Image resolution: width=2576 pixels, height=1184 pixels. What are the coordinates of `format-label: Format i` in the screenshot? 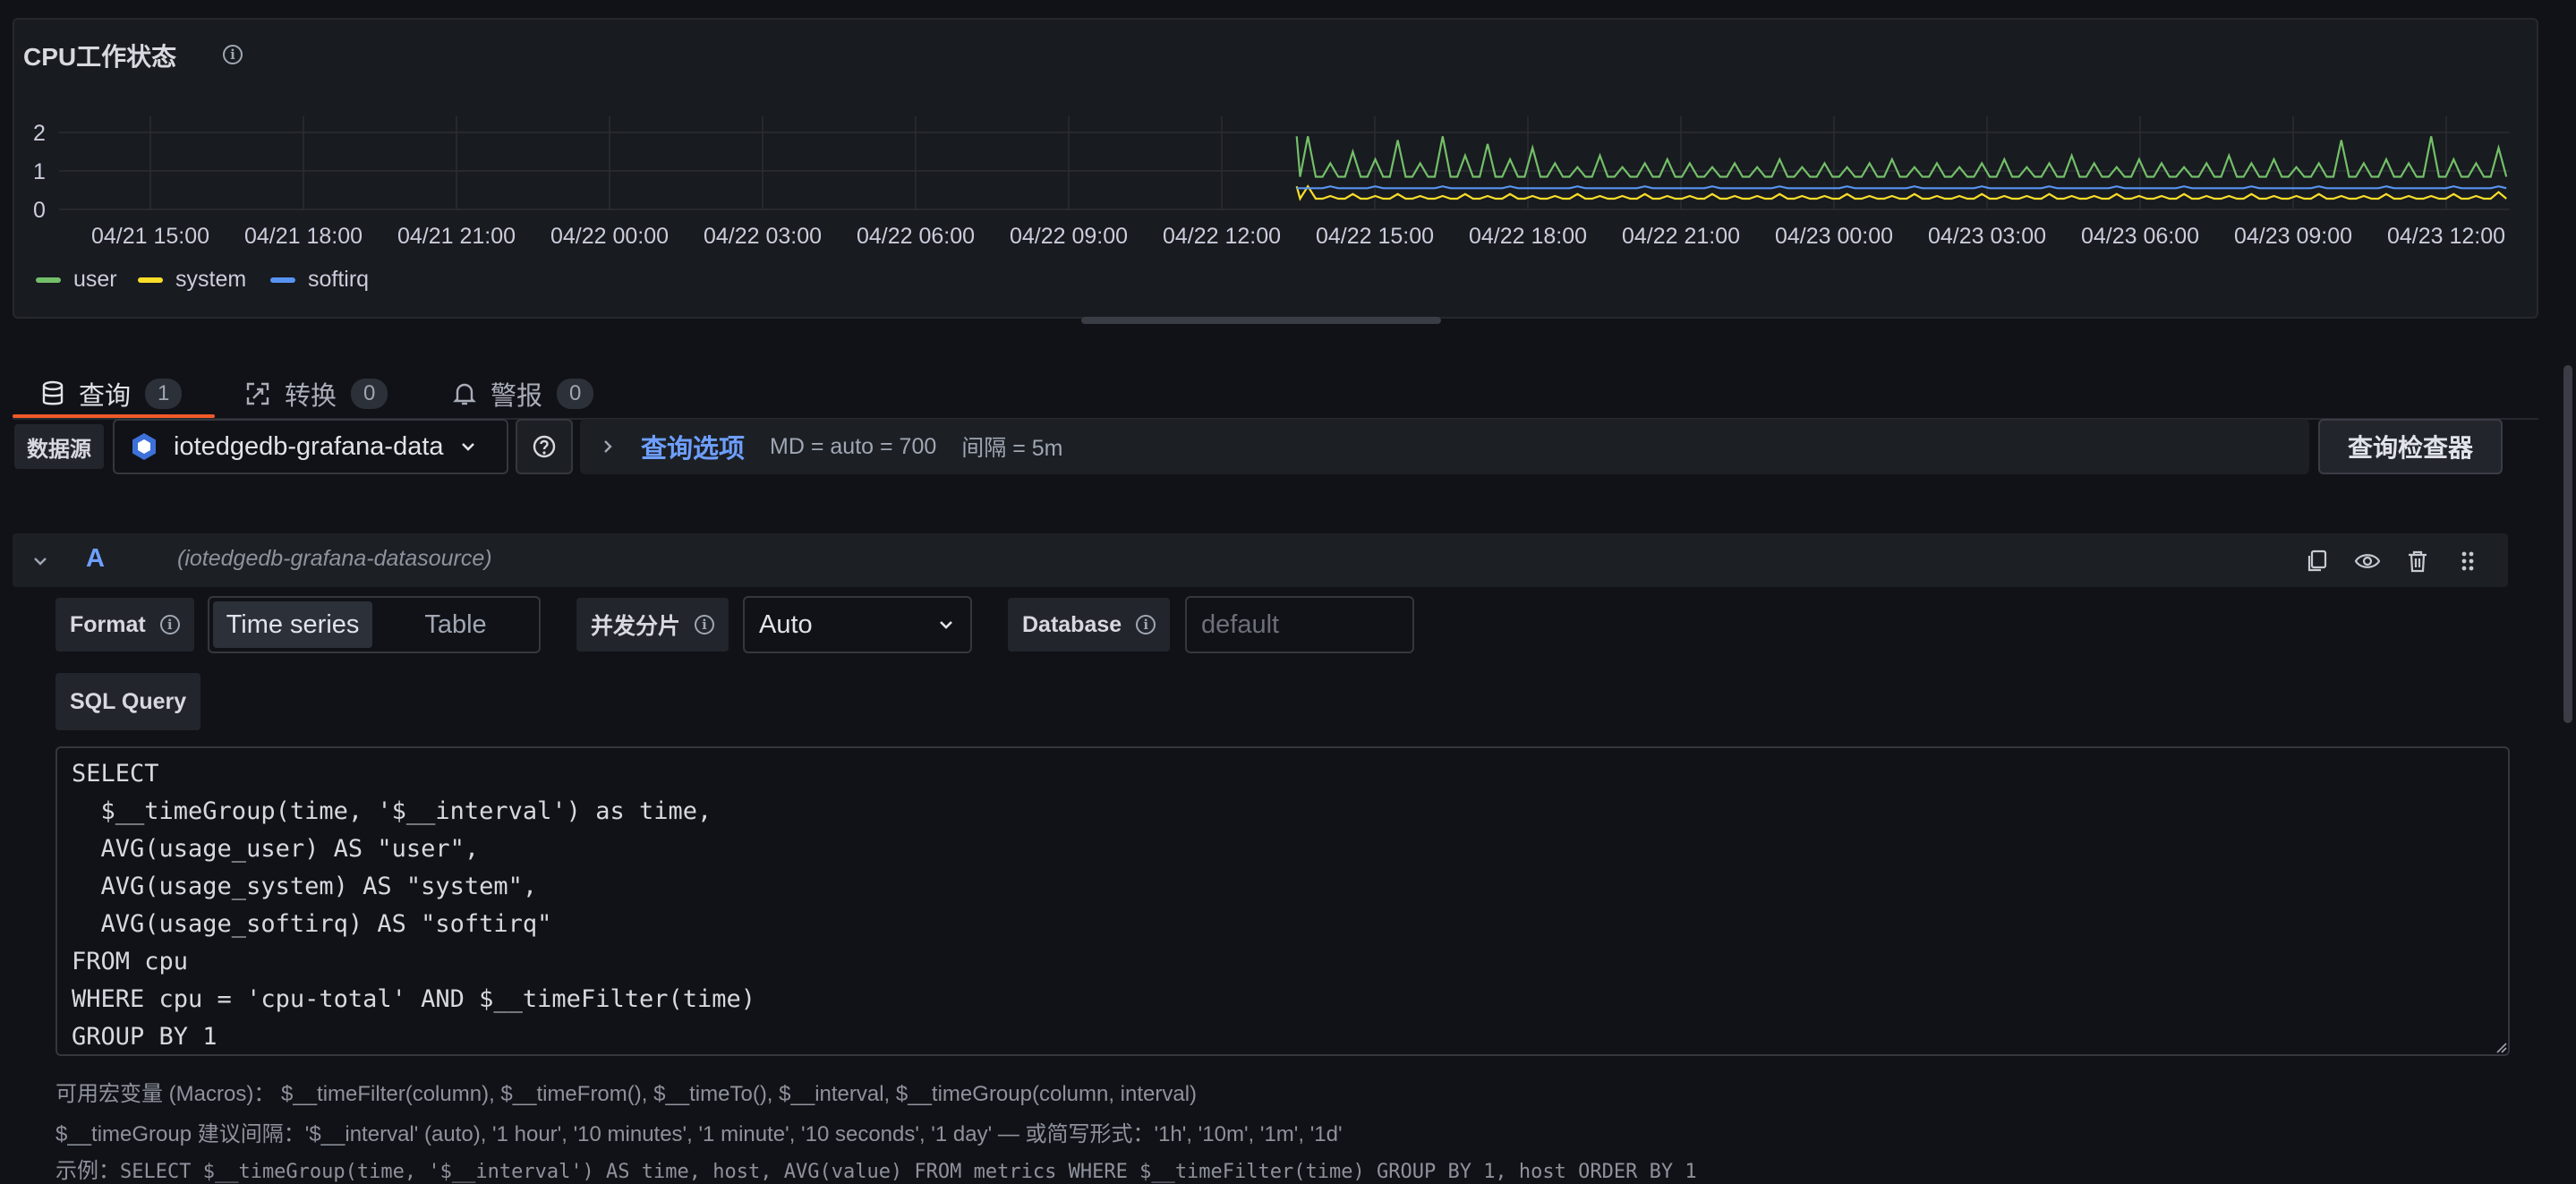 It's located at (124, 625).